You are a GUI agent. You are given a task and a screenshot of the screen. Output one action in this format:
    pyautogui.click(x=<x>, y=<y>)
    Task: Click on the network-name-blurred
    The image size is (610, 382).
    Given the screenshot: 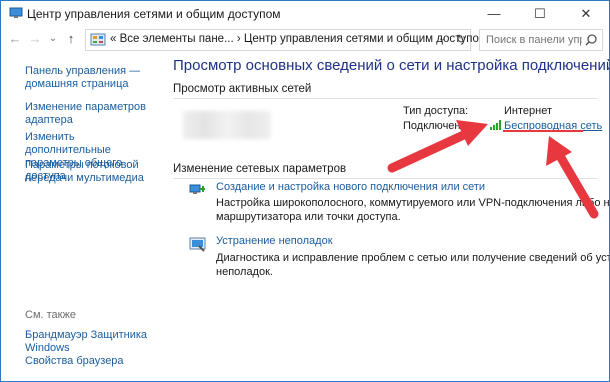 What is the action you would take?
    pyautogui.click(x=227, y=125)
    